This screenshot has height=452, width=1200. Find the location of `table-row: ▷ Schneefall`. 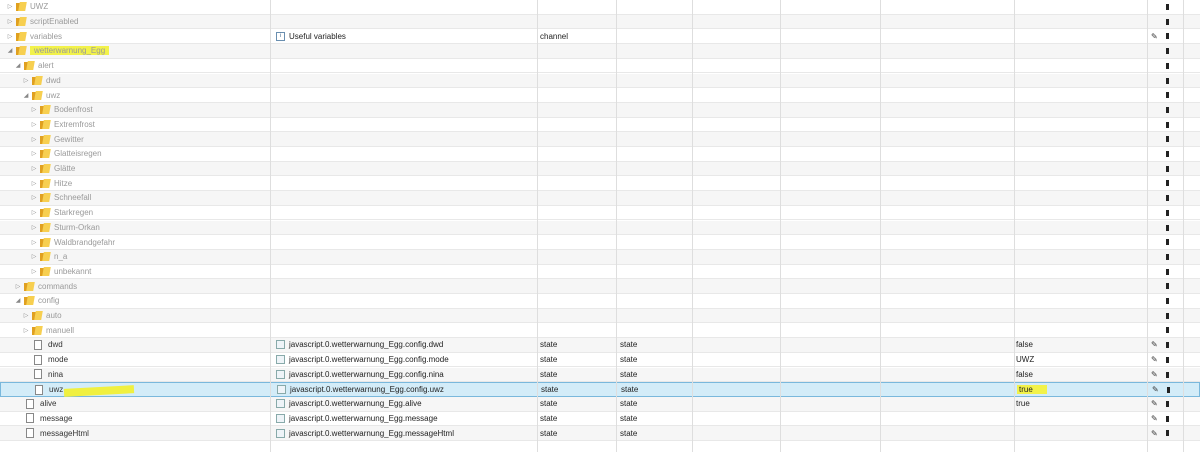

table-row: ▷ Schneefall is located at coordinates (600, 198).